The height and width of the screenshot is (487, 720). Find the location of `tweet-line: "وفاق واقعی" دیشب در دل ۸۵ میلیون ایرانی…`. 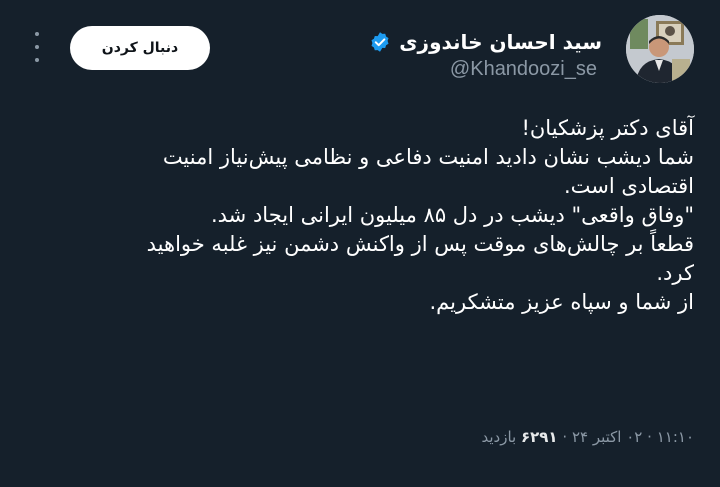

tweet-line: "وفاق واقعی" دیشب در دل ۸۵ میلیون ایرانی… is located at coordinates (452, 215).